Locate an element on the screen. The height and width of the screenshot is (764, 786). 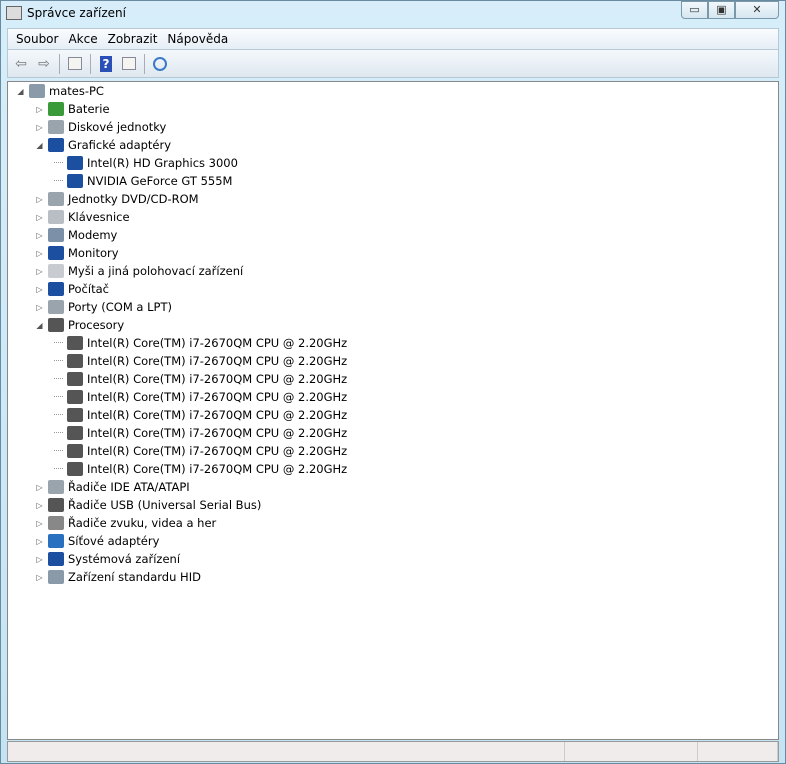
scan-hardware-button is located at coordinates (160, 64).